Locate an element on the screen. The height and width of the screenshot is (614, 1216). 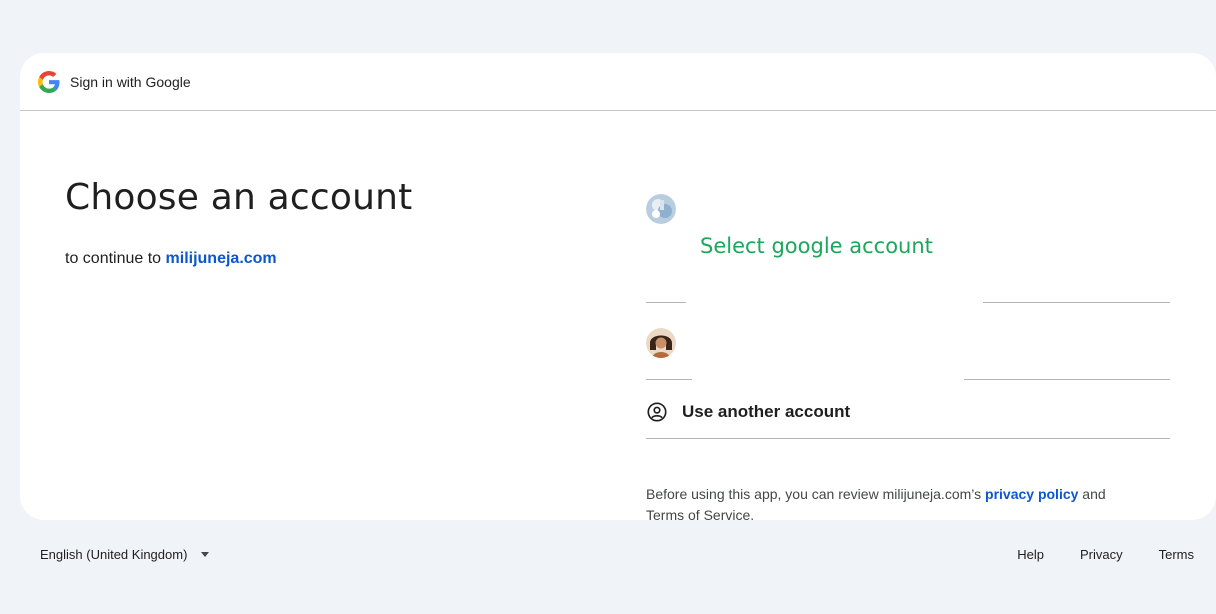
google-g-icon is located at coordinates (49, 81).